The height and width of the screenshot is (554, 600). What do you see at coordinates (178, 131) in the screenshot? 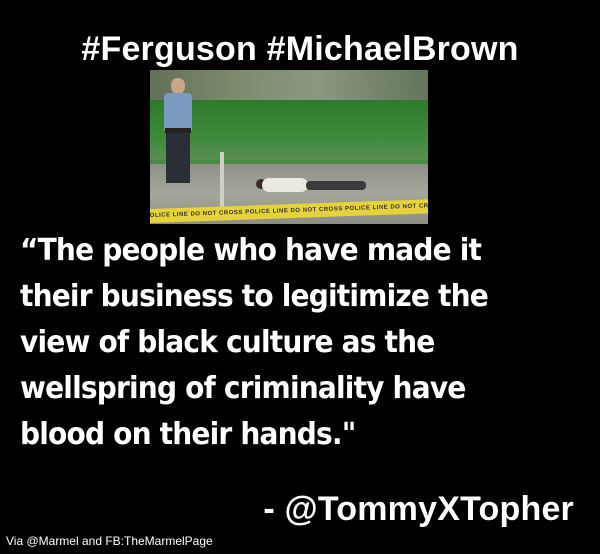
I see `photo-officer-figure` at bounding box center [178, 131].